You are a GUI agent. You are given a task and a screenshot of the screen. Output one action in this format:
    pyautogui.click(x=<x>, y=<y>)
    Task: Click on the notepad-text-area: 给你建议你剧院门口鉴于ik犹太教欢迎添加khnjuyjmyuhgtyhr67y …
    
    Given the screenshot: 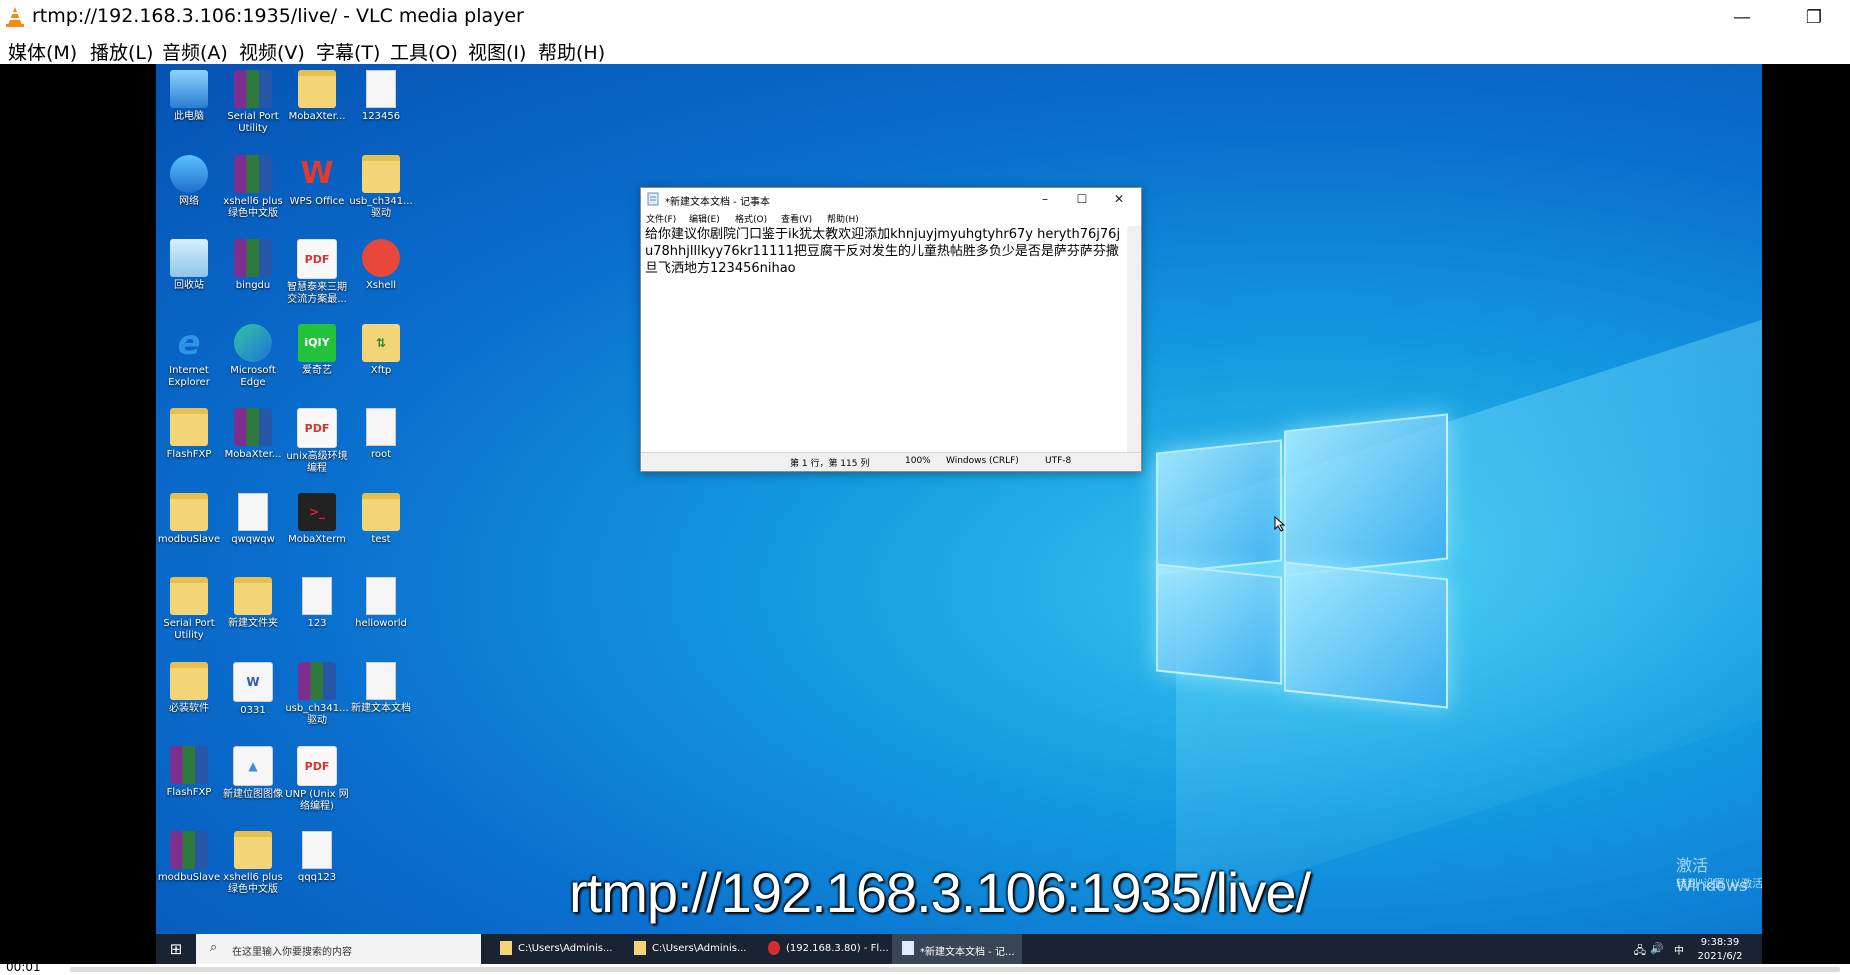 What is the action you would take?
    pyautogui.click(x=886, y=339)
    